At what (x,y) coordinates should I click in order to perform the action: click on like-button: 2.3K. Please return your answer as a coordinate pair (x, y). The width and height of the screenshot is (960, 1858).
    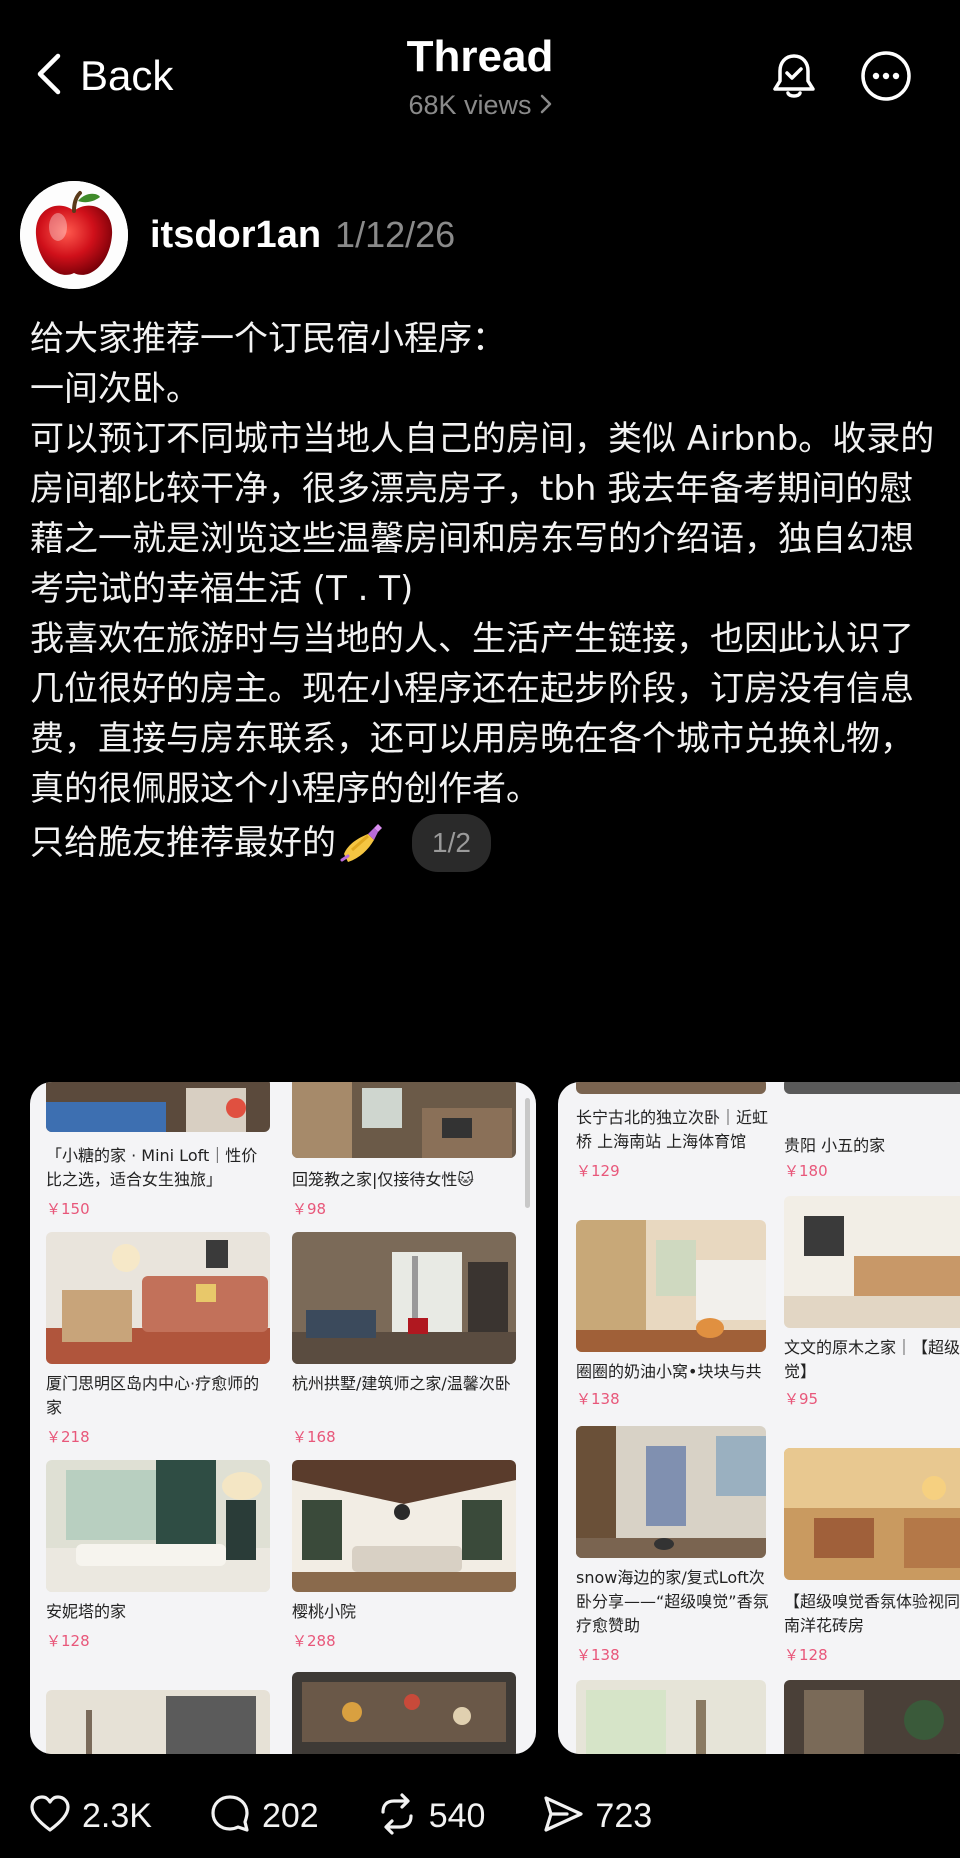
    Looking at the image, I should click on (90, 1816).